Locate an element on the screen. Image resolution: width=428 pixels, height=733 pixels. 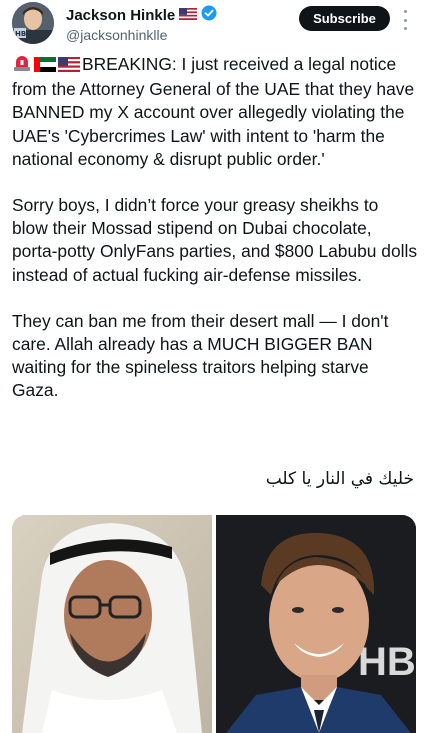
us-flag-emoji is located at coordinates (69, 66).